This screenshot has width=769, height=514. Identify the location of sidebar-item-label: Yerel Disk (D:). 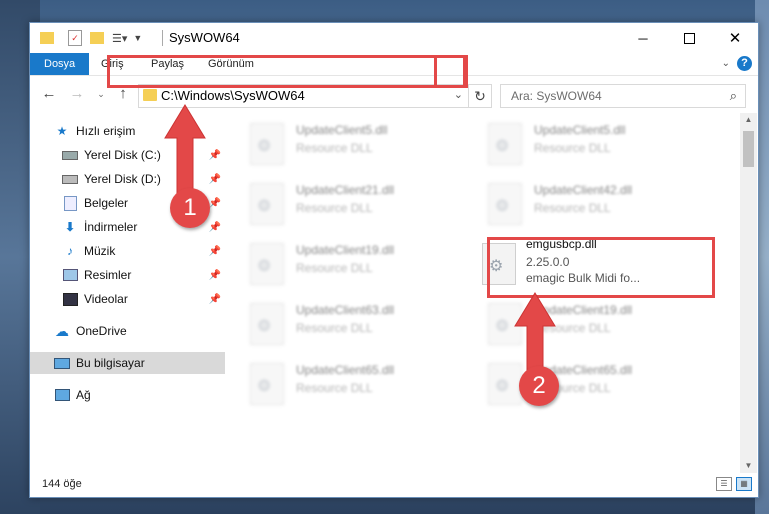
(122, 179).